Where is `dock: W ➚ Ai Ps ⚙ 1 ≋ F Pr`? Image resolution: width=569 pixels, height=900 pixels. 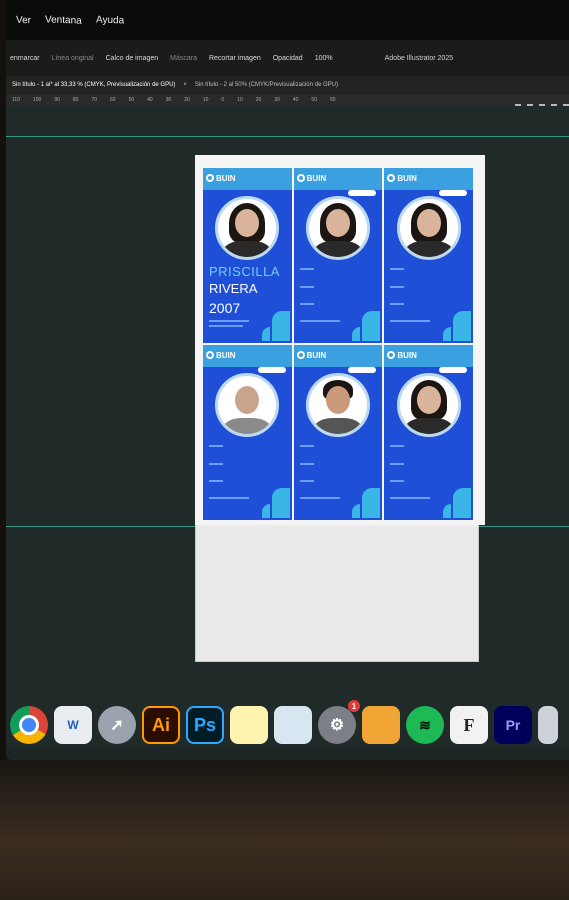
dock: W ➚ Ai Ps ⚙ 1 ≋ F Pr is located at coordinates (284, 725).